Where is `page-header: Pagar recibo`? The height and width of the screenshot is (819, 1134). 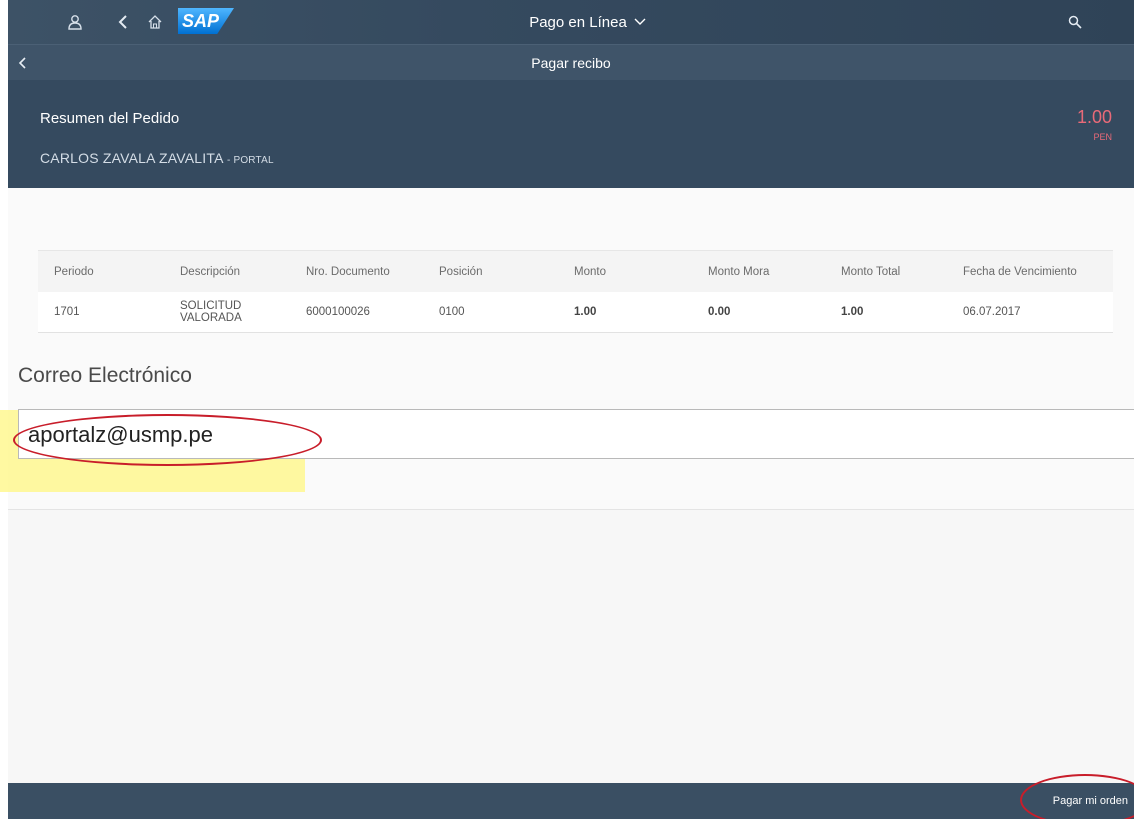
page-header: Pagar recibo is located at coordinates (571, 62).